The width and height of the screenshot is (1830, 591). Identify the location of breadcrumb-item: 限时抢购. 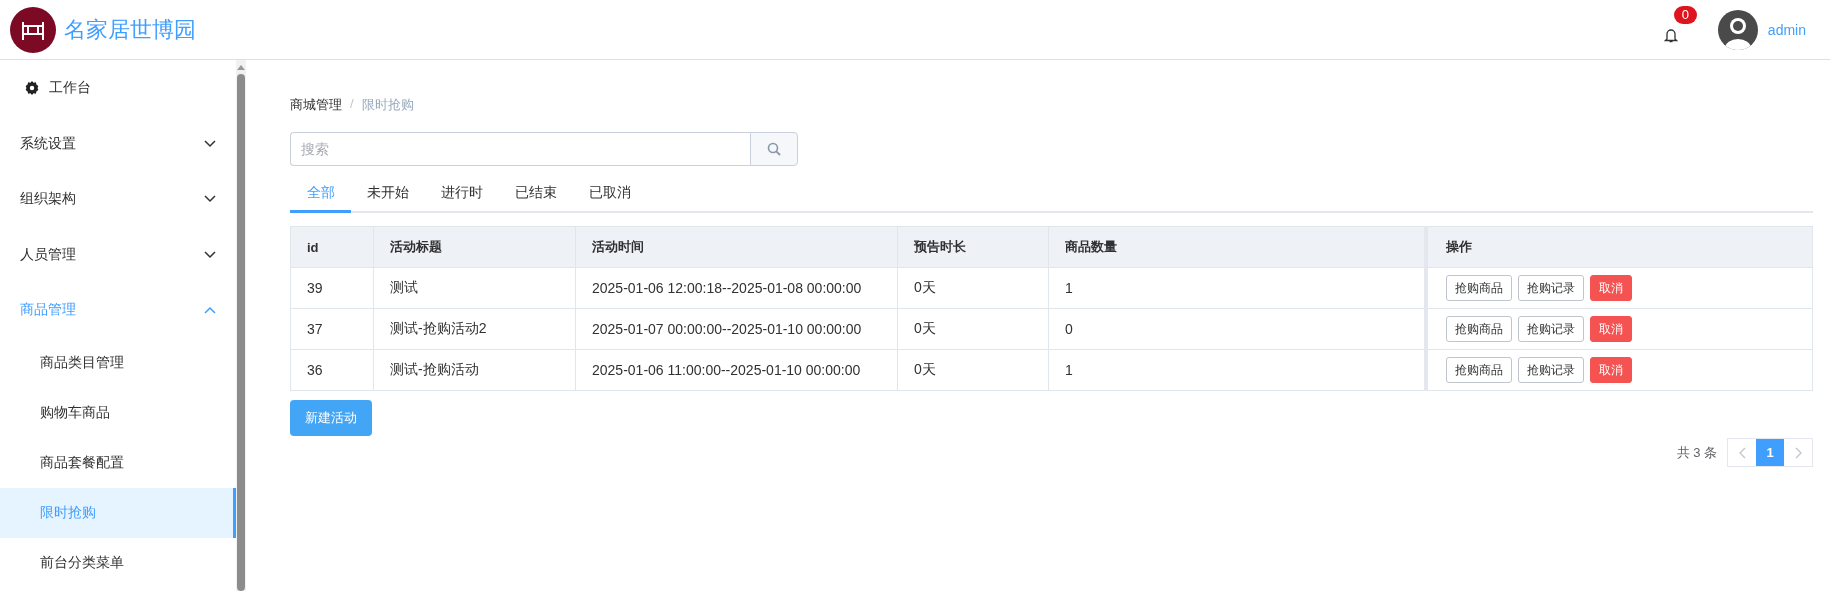
(387, 105).